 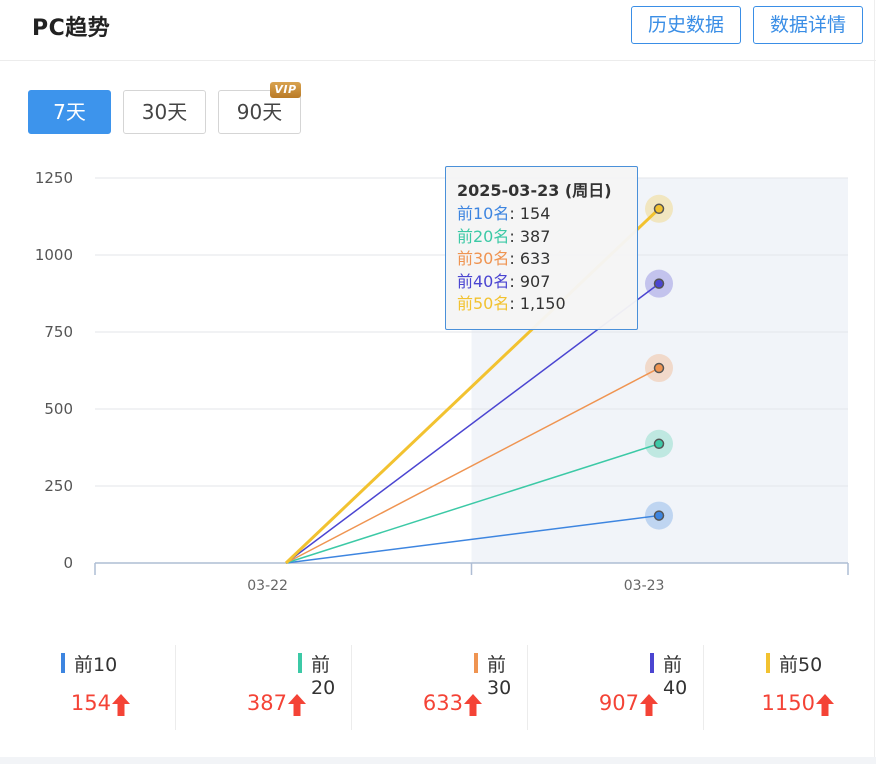 What do you see at coordinates (644, 586) in the screenshot?
I see `x-tick-label: 03-23` at bounding box center [644, 586].